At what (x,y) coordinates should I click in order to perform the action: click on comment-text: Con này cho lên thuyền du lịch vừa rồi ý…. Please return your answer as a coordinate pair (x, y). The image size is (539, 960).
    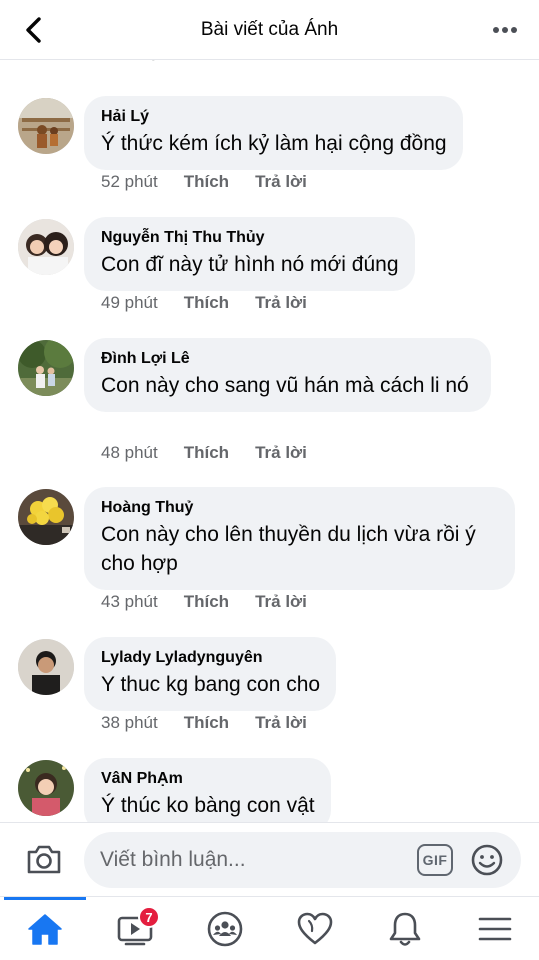
    Looking at the image, I should click on (288, 549).